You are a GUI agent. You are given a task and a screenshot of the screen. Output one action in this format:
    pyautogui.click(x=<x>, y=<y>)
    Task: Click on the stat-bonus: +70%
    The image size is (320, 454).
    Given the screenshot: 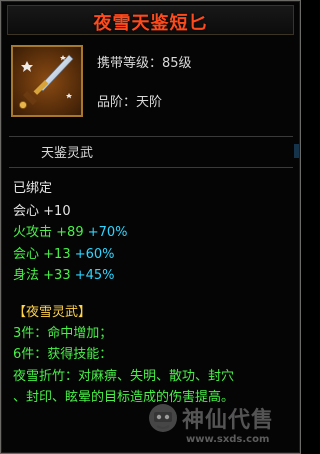 What is the action you would take?
    pyautogui.click(x=107, y=232)
    